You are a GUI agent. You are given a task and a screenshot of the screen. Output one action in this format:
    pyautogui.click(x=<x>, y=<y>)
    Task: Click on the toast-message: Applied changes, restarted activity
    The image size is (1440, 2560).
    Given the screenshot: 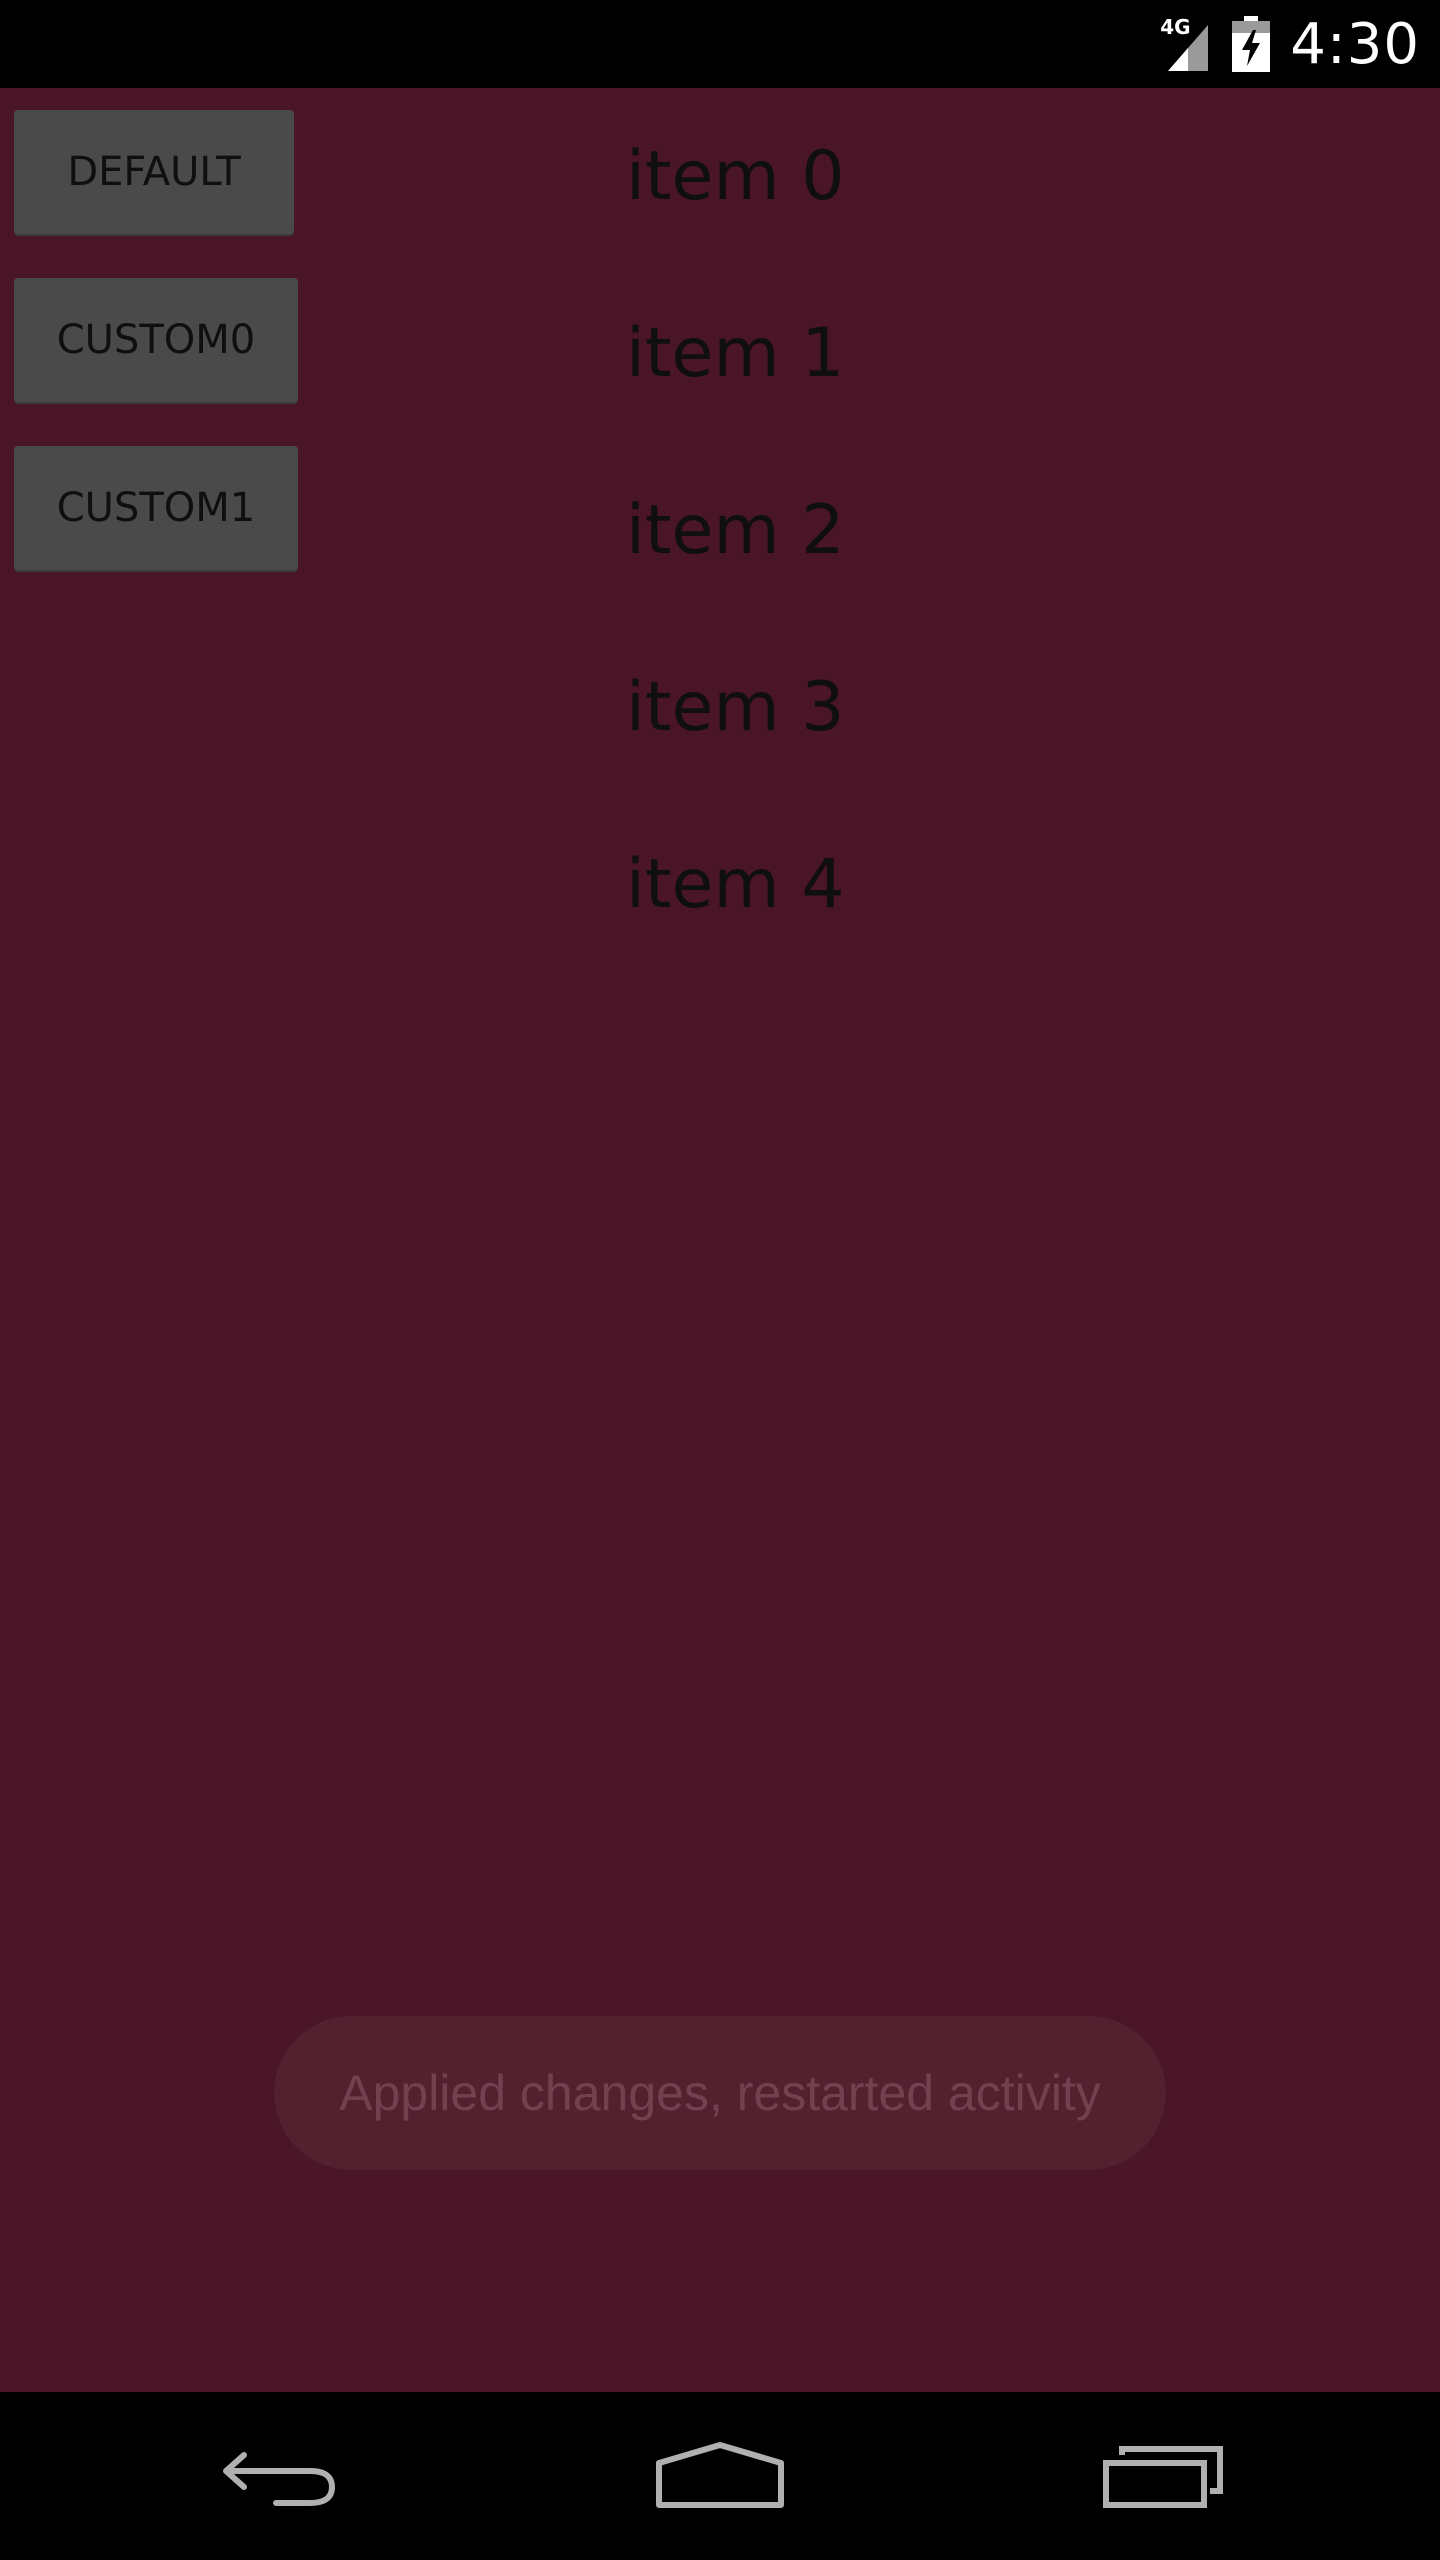 What is the action you would take?
    pyautogui.click(x=720, y=2093)
    